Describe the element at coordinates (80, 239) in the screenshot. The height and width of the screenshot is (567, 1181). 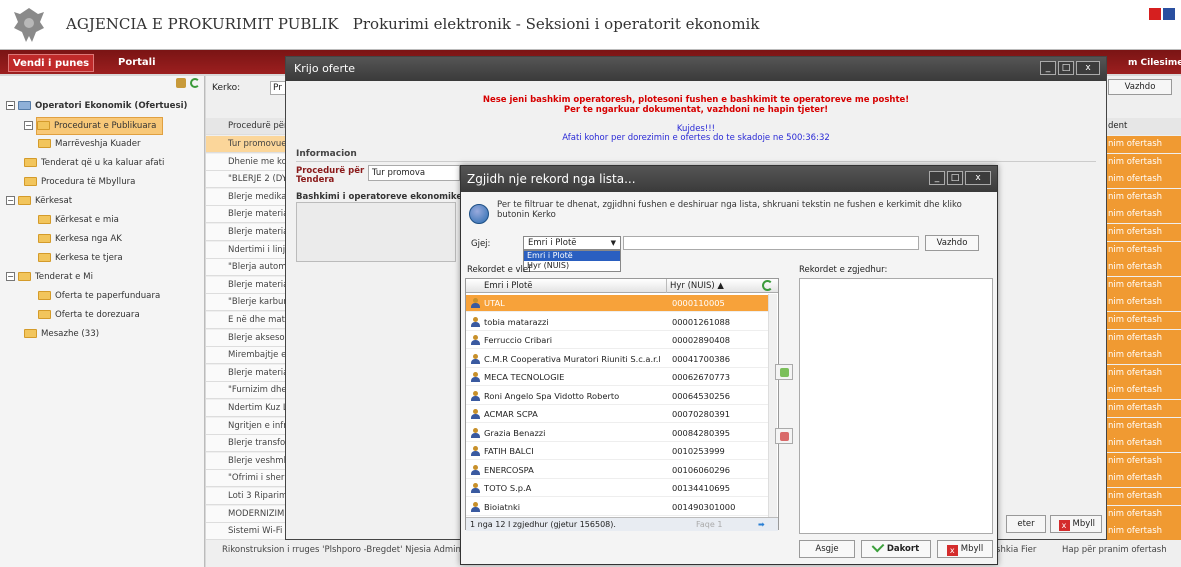
I see `sidebar-item-kerkesa-ak: Kerkesa nga AK` at that location.